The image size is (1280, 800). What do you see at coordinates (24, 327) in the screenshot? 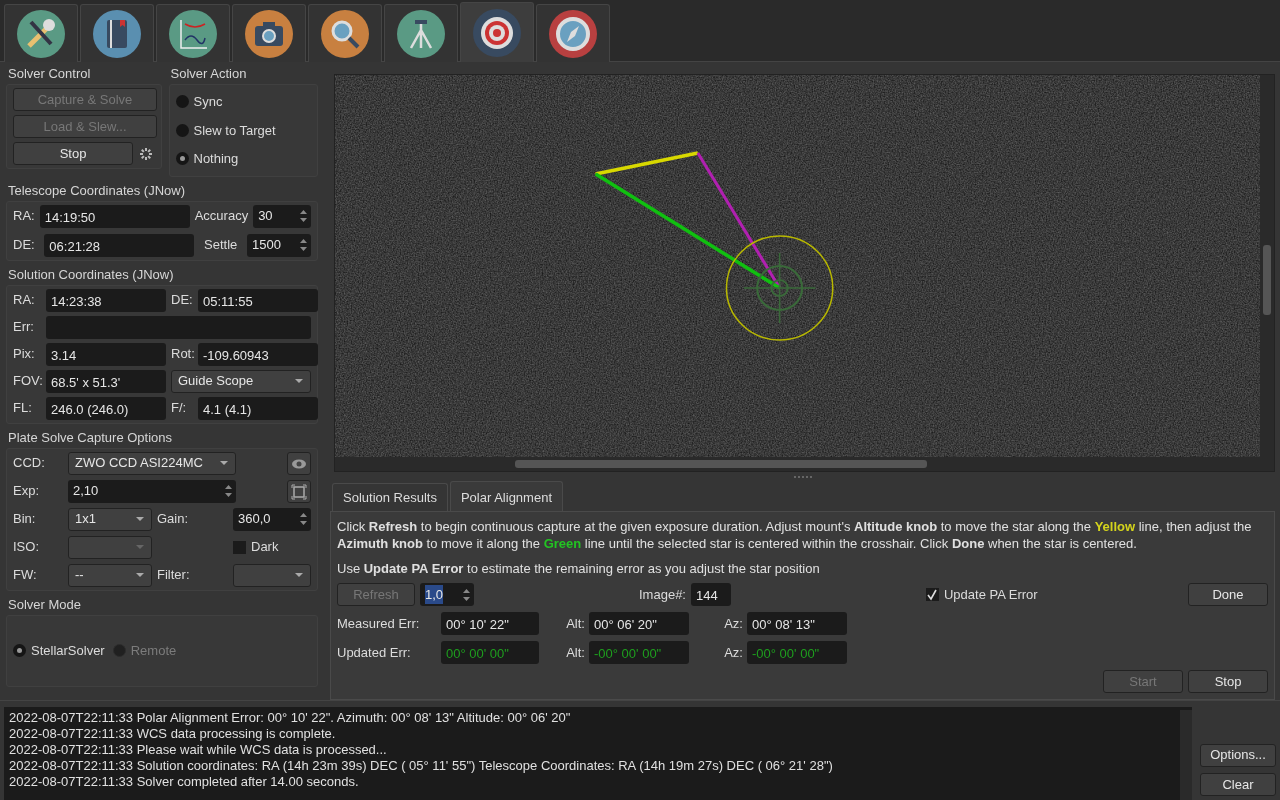
I see `field-label: Err:` at bounding box center [24, 327].